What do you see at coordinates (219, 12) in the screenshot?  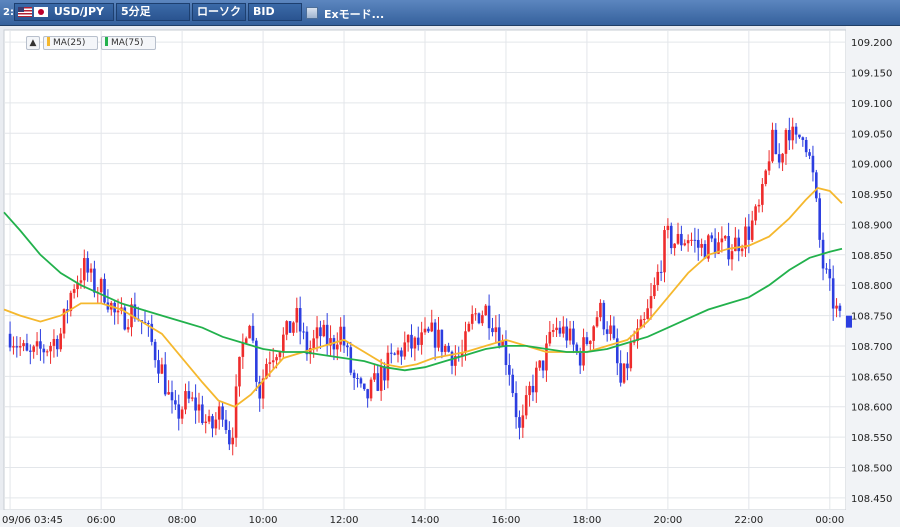 I see `chart-style-selector: ローソク` at bounding box center [219, 12].